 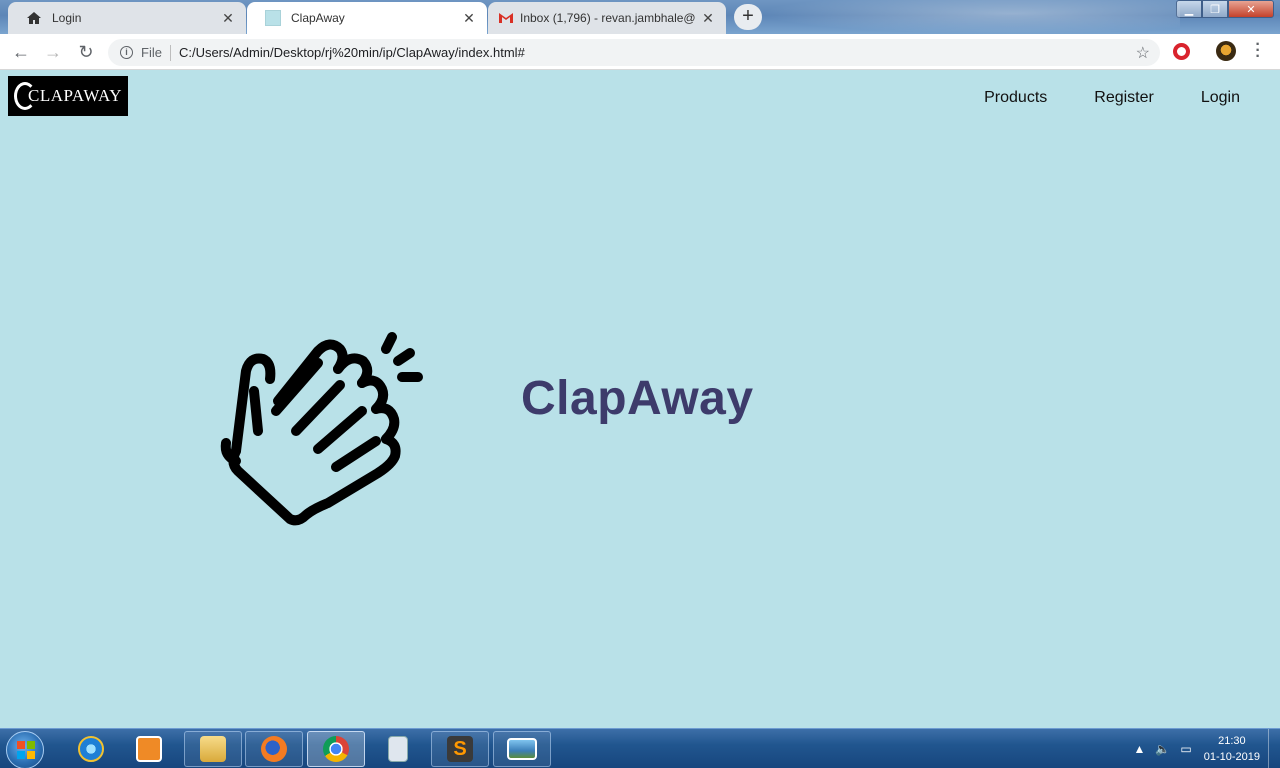 What do you see at coordinates (321, 429) in the screenshot?
I see `clapping-hands-icon` at bounding box center [321, 429].